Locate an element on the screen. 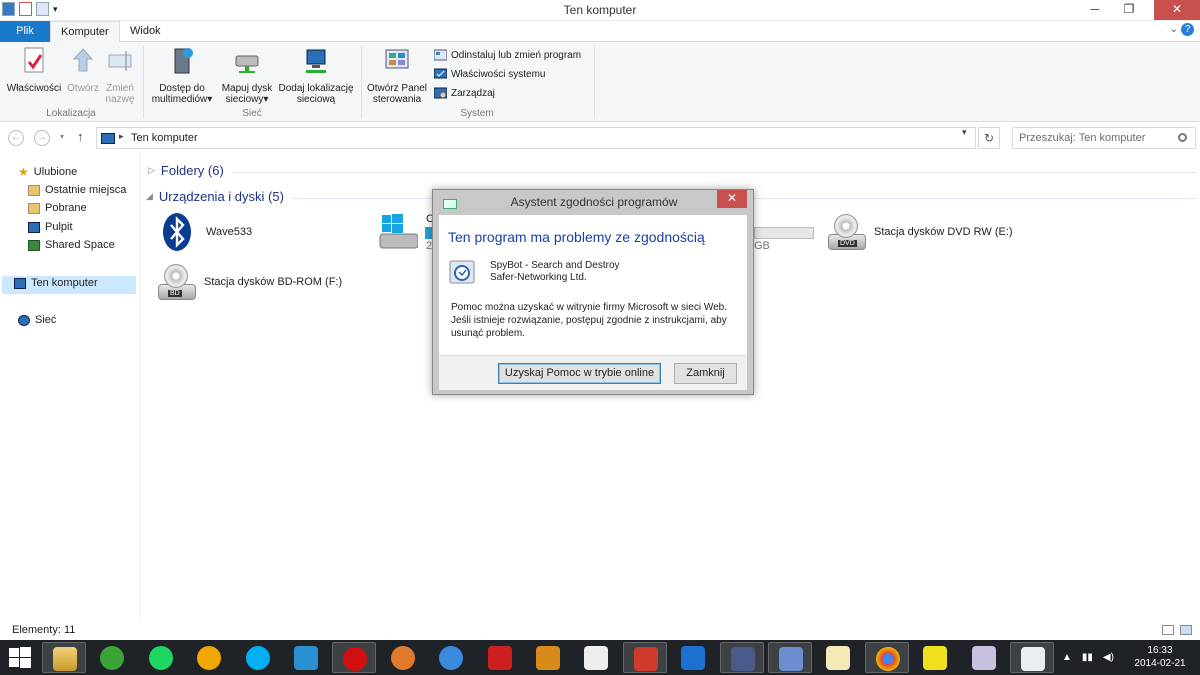  taskbar-video-editor-button is located at coordinates (741, 657).